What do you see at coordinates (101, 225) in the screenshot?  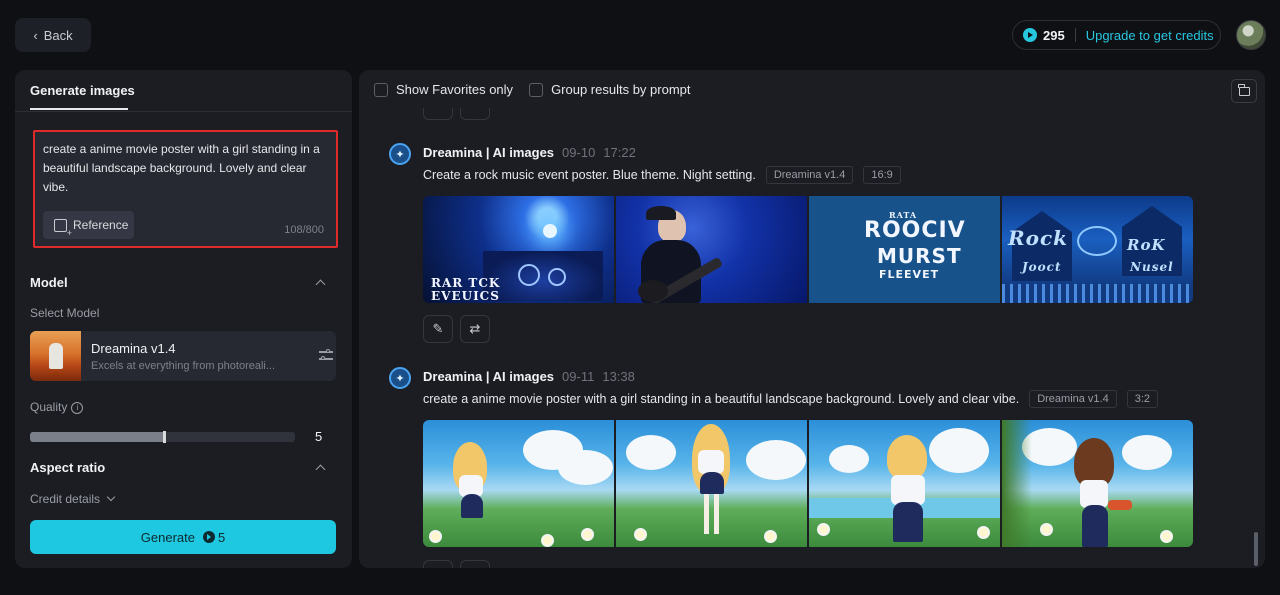 I see `reference-label: Reference` at bounding box center [101, 225].